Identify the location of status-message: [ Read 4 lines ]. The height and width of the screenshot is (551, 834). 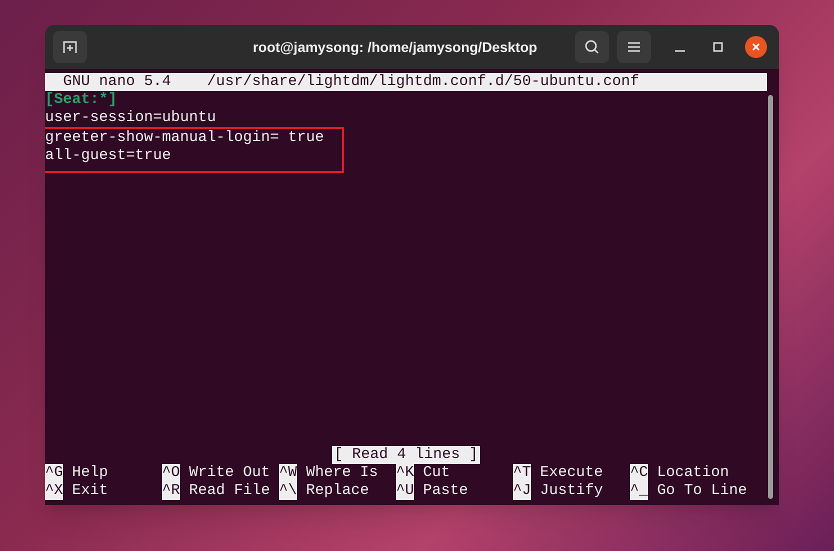
(406, 455).